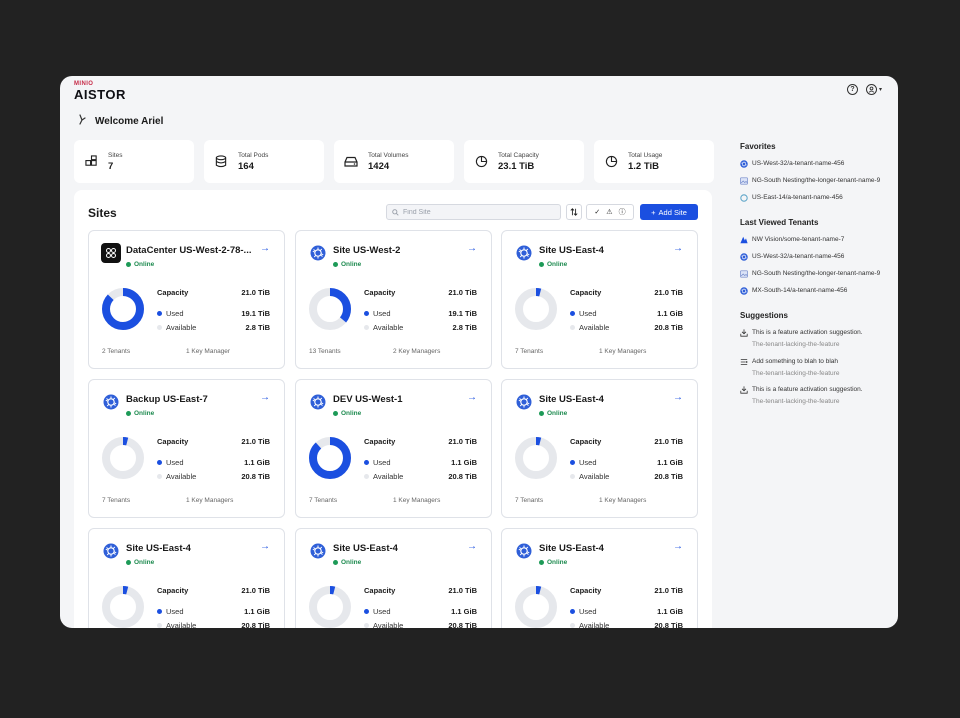 The height and width of the screenshot is (718, 960). I want to click on list-icon, so click(744, 362).